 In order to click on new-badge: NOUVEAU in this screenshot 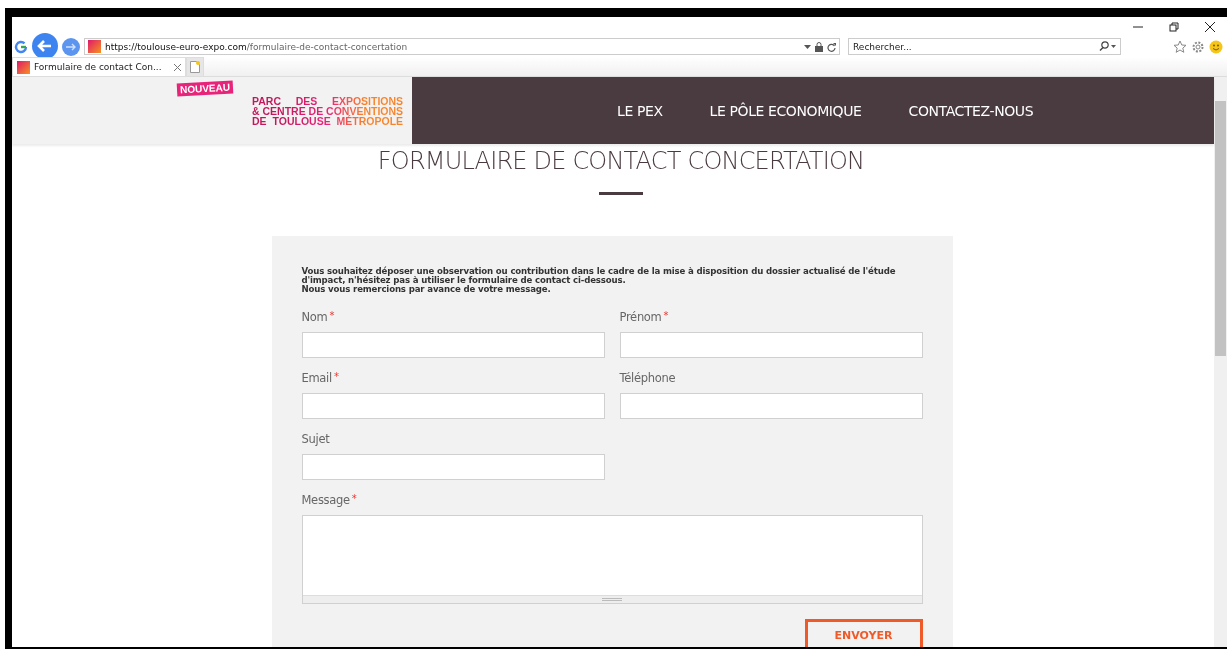, I will do `click(205, 88)`.